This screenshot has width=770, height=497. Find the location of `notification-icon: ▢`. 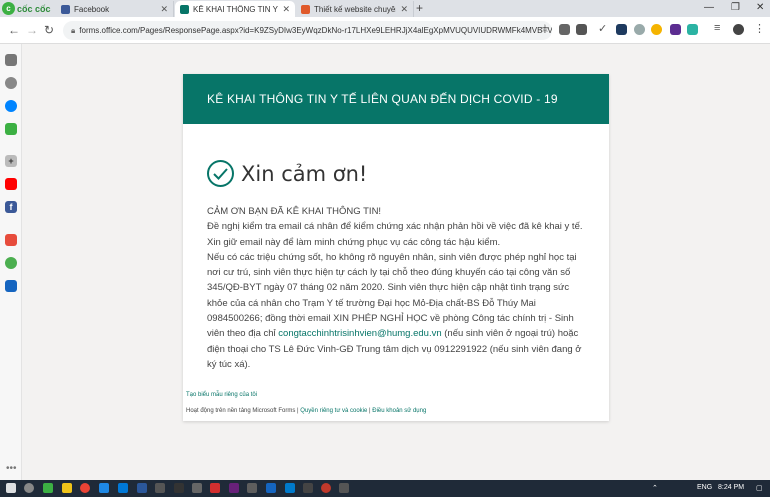

notification-icon: ▢ is located at coordinates (759, 488).